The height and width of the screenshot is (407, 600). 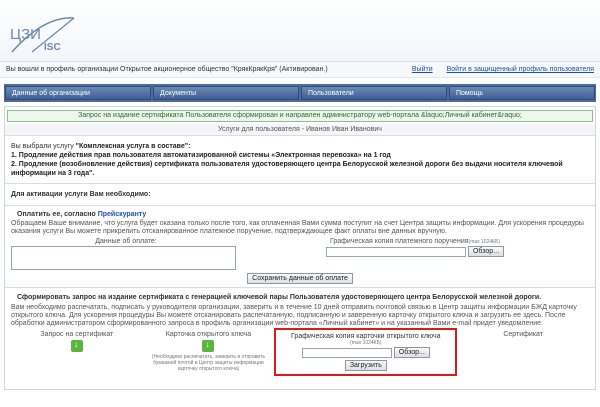 I want to click on certificate-label: Сертификат, so click(x=523, y=334).